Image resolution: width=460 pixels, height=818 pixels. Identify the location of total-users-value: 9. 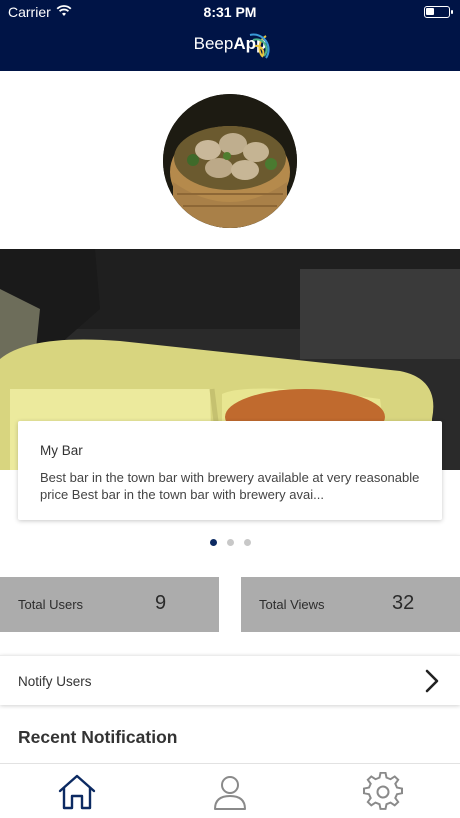
(161, 603).